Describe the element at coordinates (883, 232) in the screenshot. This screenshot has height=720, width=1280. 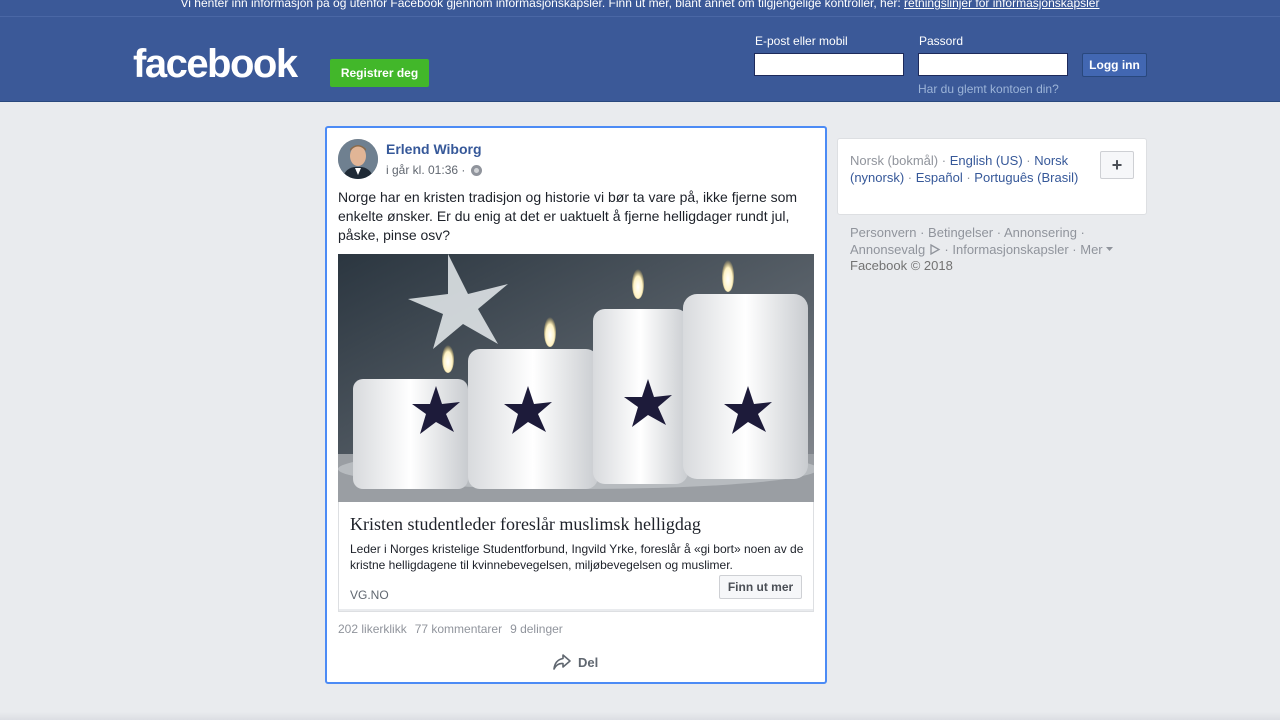
I see `footer-link: Personvern` at that location.